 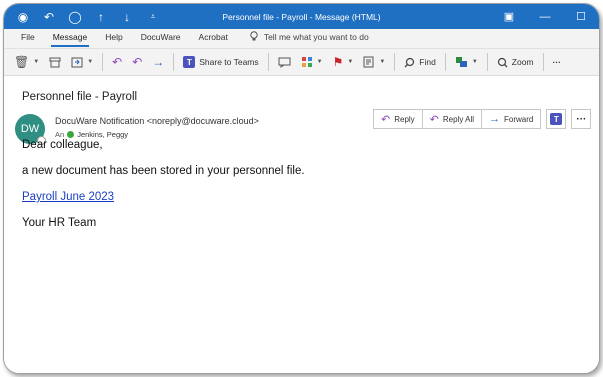 I want to click on move-folder-icon, so click(x=77, y=62).